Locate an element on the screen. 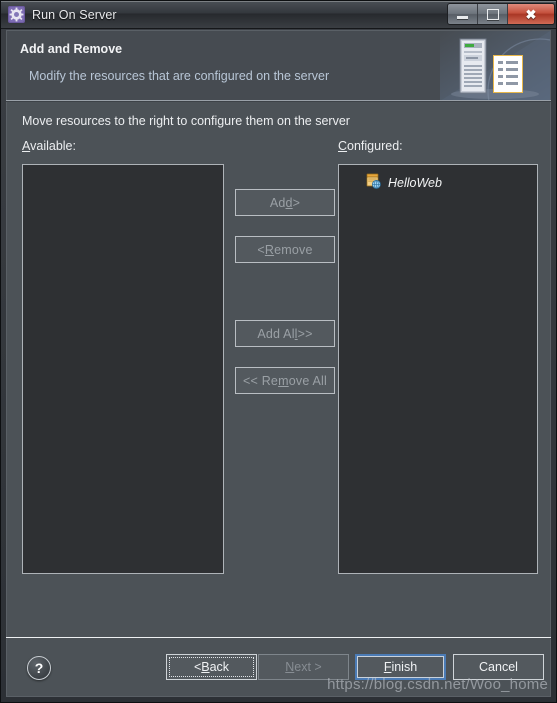 This screenshot has height=703, width=557. title-bar: Run On Server ✖ is located at coordinates (278, 15).